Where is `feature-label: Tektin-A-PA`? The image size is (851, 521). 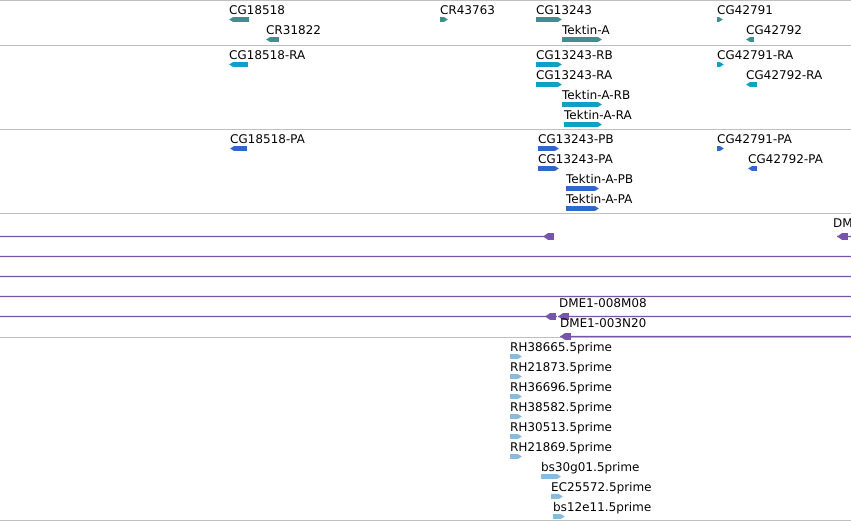
feature-label: Tektin-A-PA is located at coordinates (599, 199).